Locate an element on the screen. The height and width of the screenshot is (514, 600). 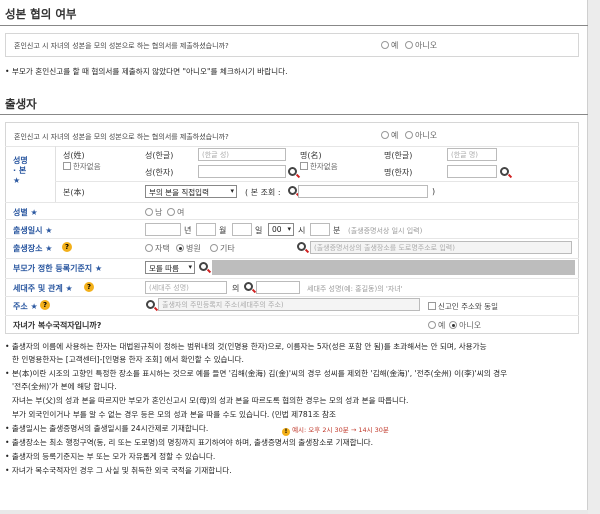
surname-hangul-label: 성(한글) is located at coordinates (159, 155).